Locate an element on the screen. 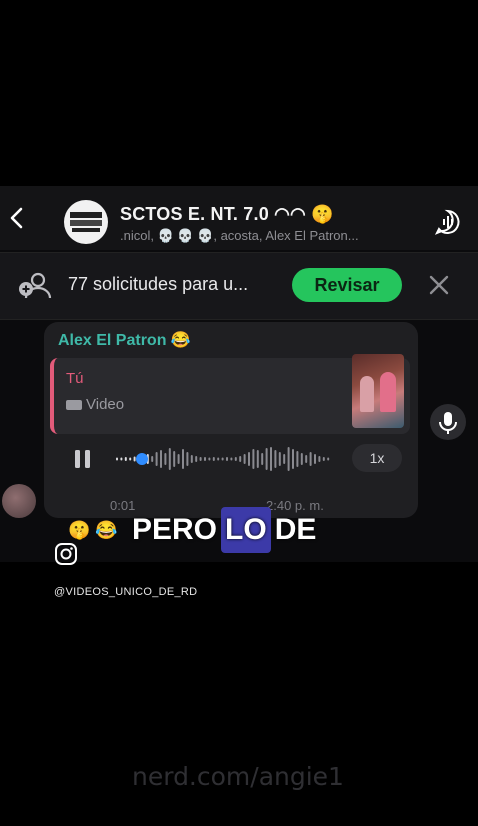 This screenshot has height=826, width=478. people-icon is located at coordinates (35, 285).